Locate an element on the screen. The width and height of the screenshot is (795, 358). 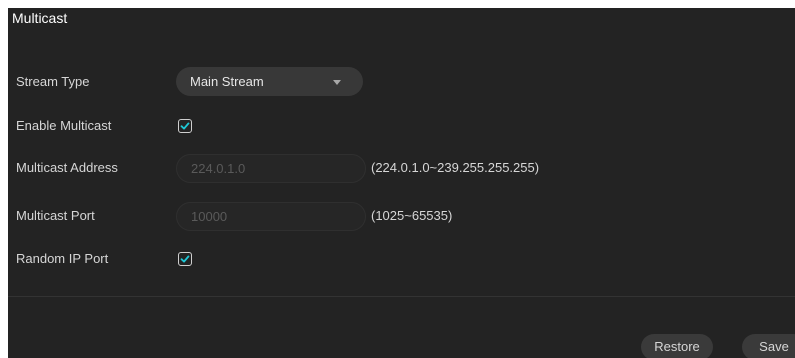
stream-type-label: Stream Type is located at coordinates (53, 81).